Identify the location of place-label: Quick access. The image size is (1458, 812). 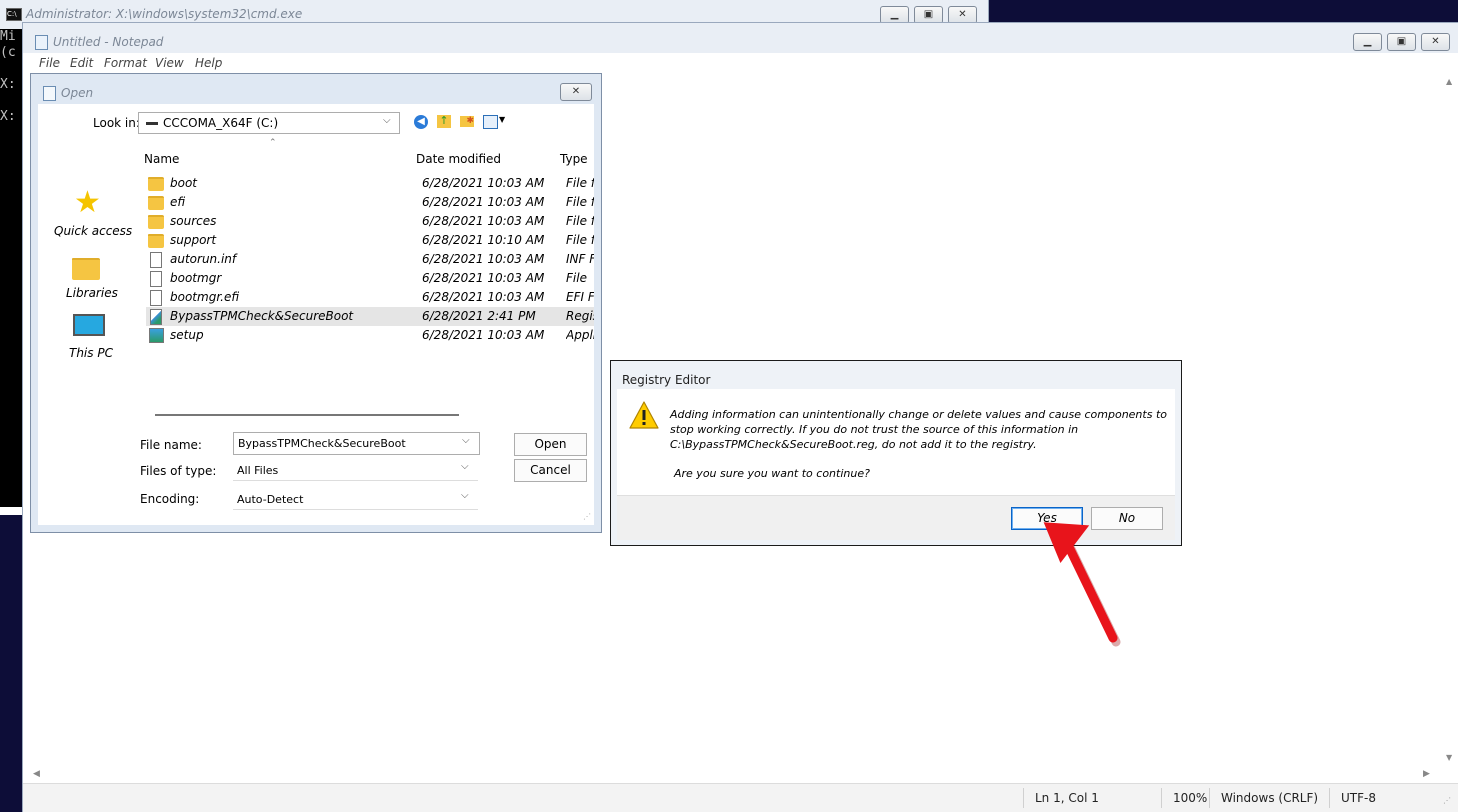
(93, 231).